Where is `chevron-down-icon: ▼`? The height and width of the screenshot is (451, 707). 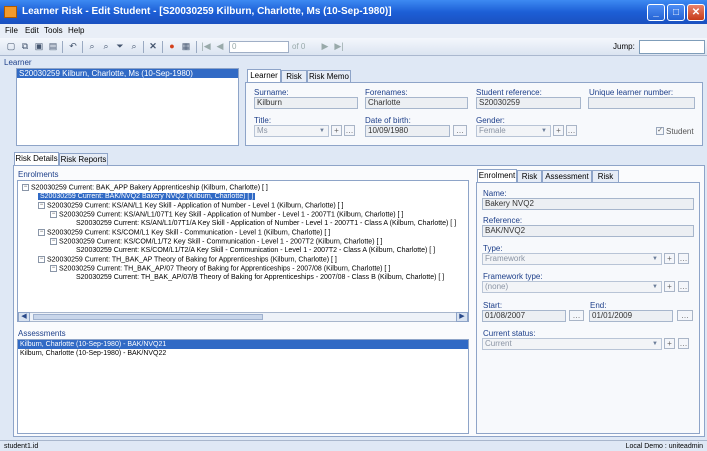
chevron-down-icon: ▼ is located at coordinates (655, 344).